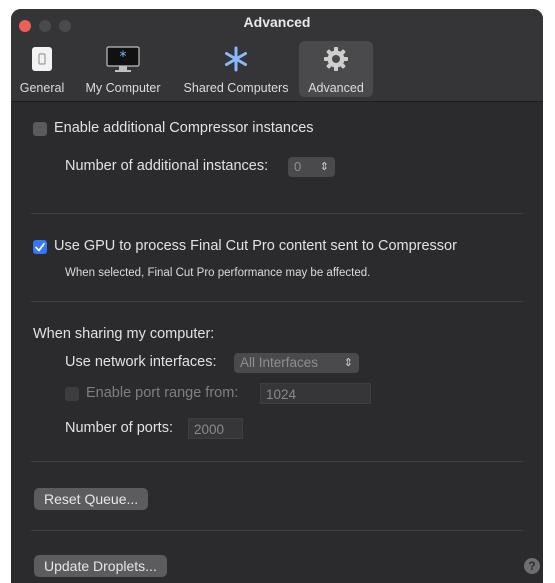 This screenshot has height=583, width=555. I want to click on port-range-checkbox, so click(72, 394).